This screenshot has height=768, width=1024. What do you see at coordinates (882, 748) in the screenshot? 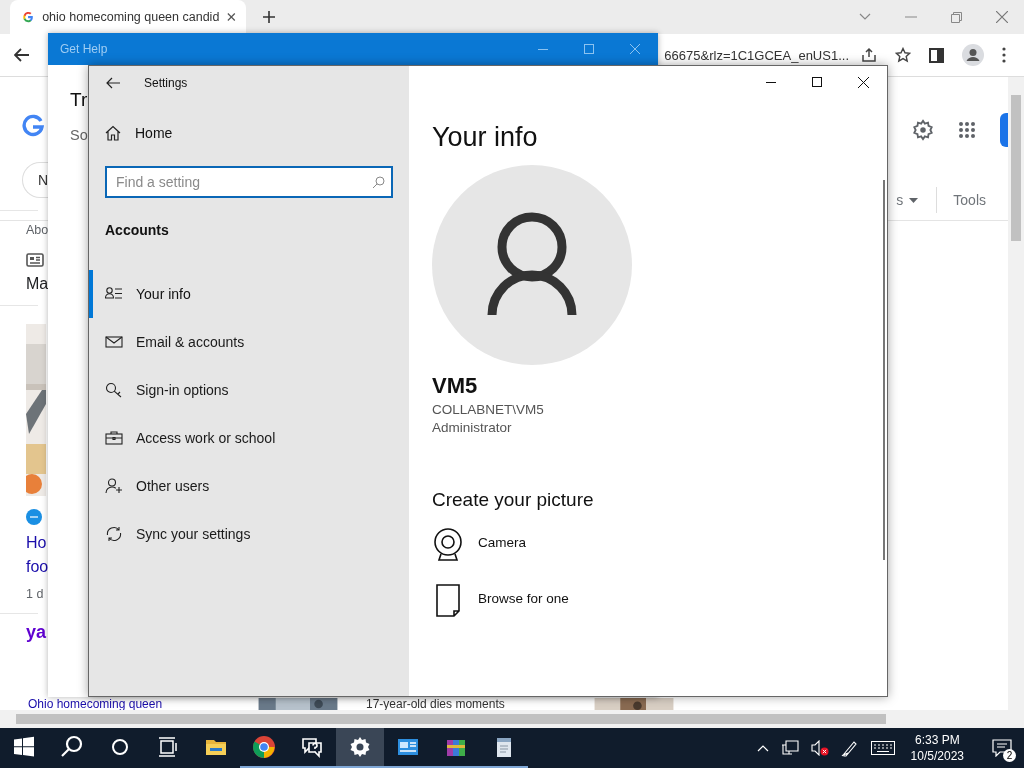
I see `keyboard-icon` at bounding box center [882, 748].